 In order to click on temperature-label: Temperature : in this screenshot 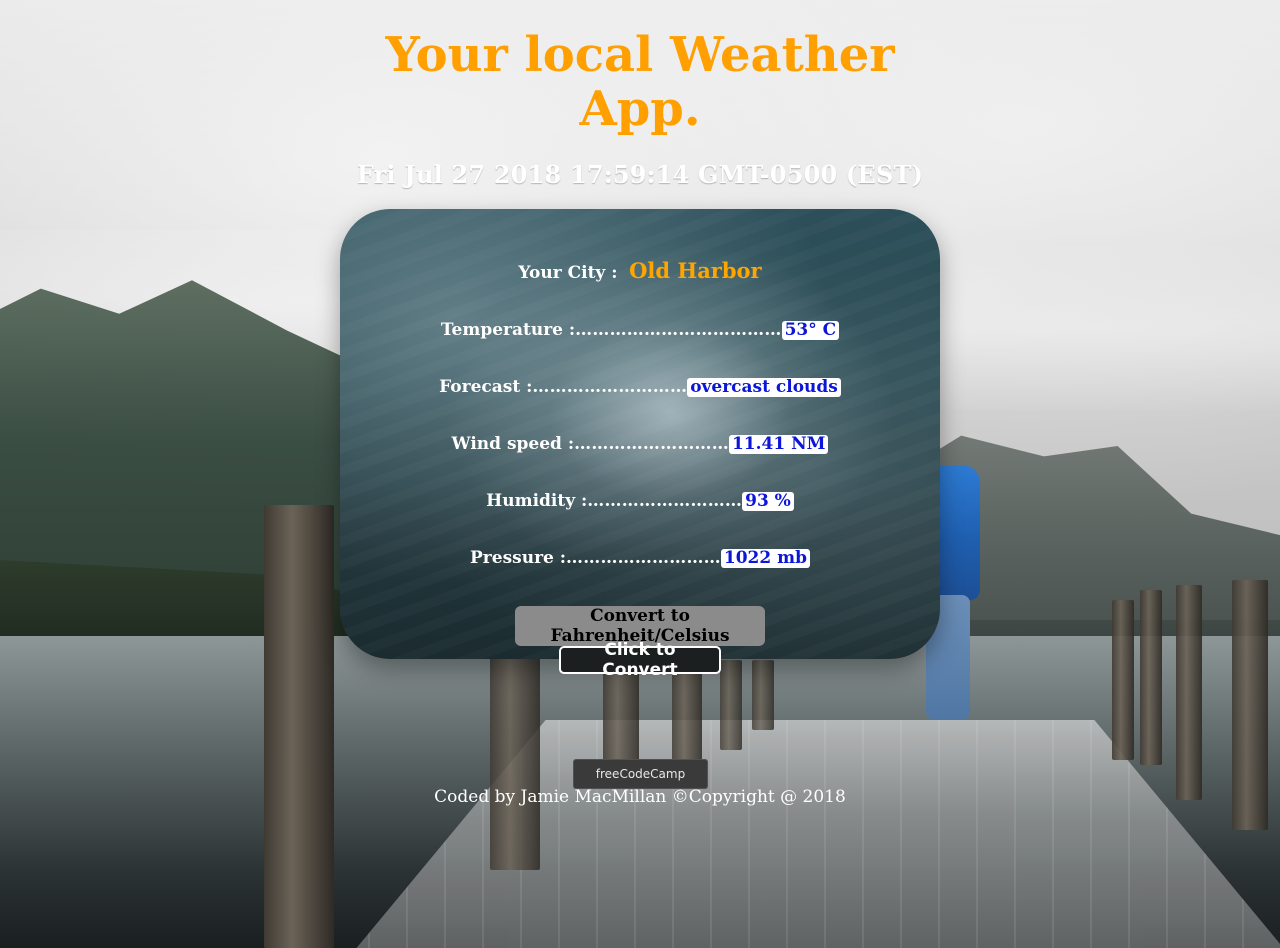, I will do `click(508, 330)`.